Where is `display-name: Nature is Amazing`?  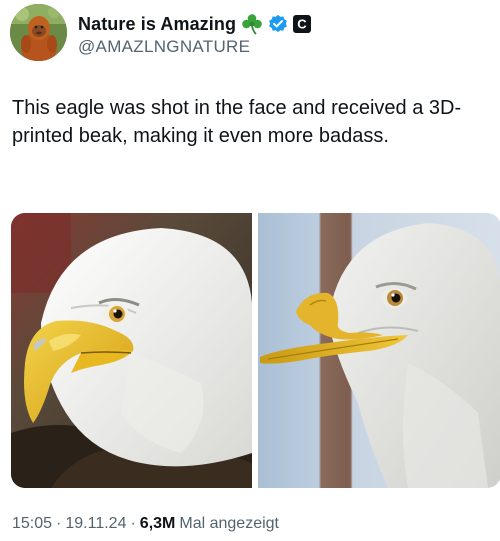 display-name: Nature is Amazing is located at coordinates (157, 24).